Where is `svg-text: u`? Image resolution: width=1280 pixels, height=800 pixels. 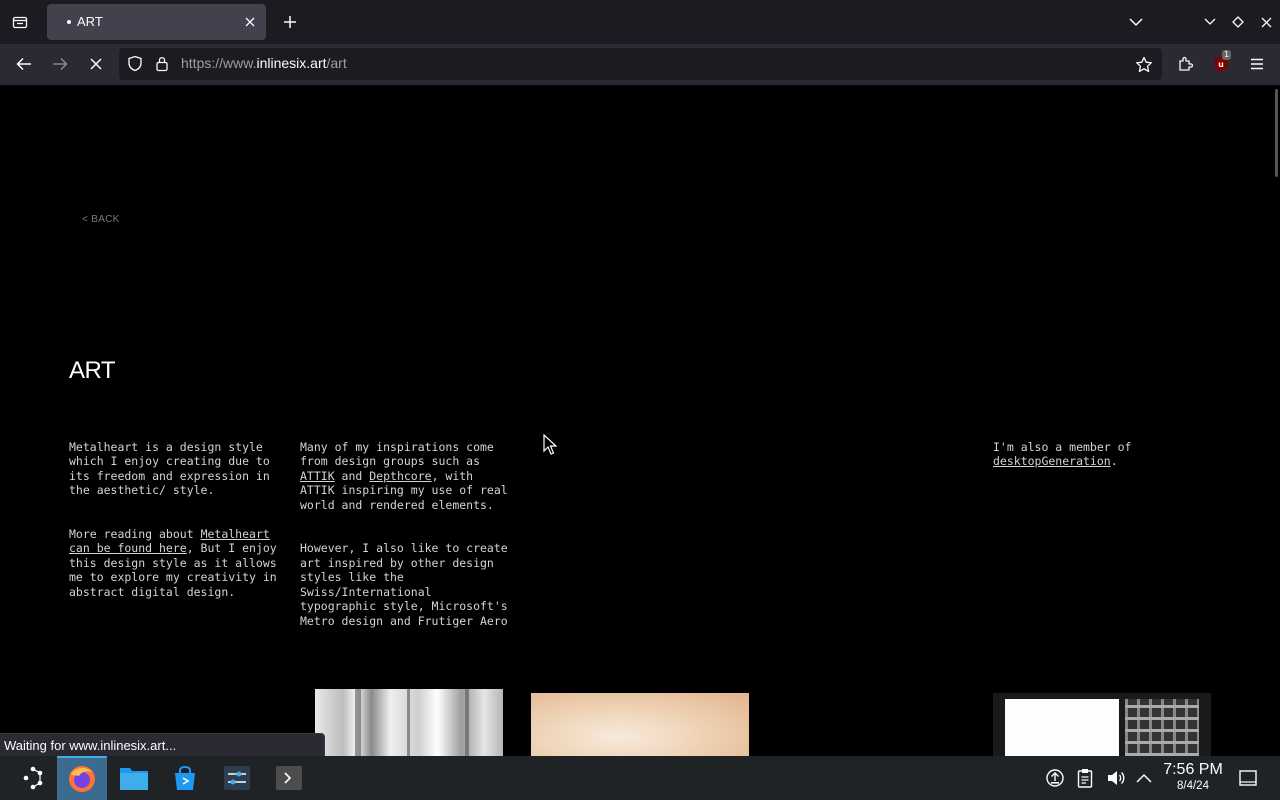
svg-text: u is located at coordinates (1221, 64).